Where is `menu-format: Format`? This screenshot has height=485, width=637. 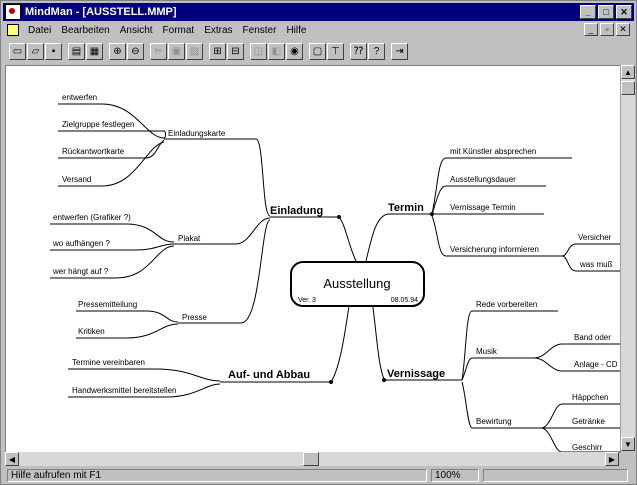 menu-format: Format is located at coordinates (179, 30).